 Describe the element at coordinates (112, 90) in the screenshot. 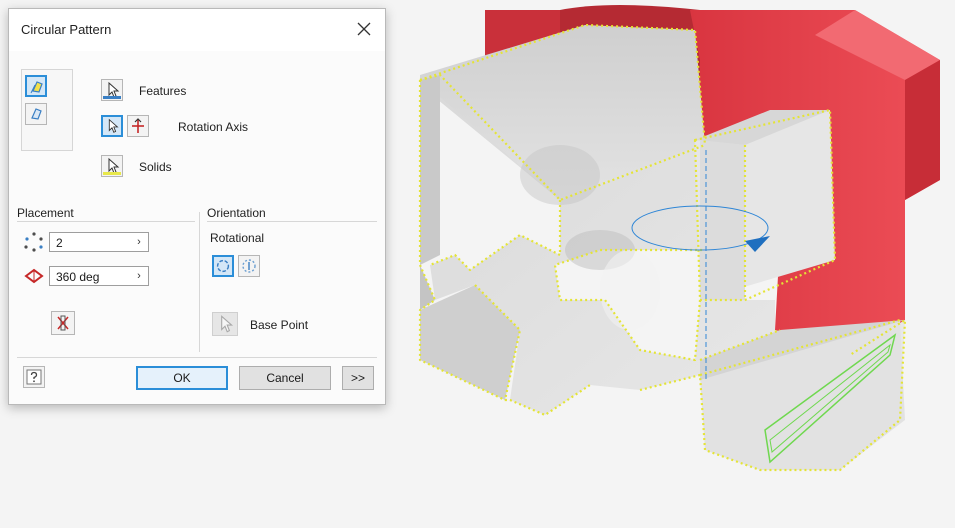

I see `features-select-button` at that location.